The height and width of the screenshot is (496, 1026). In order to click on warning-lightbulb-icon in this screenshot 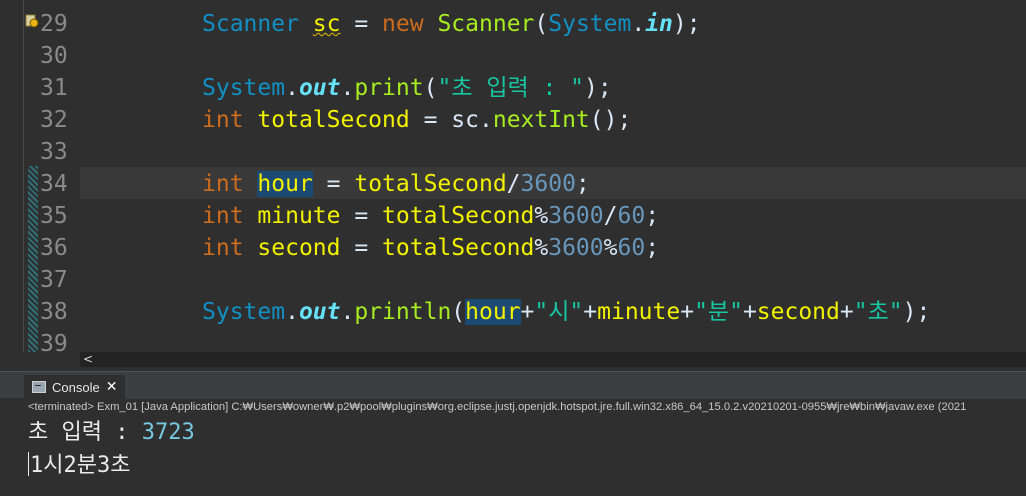, I will do `click(32, 21)`.